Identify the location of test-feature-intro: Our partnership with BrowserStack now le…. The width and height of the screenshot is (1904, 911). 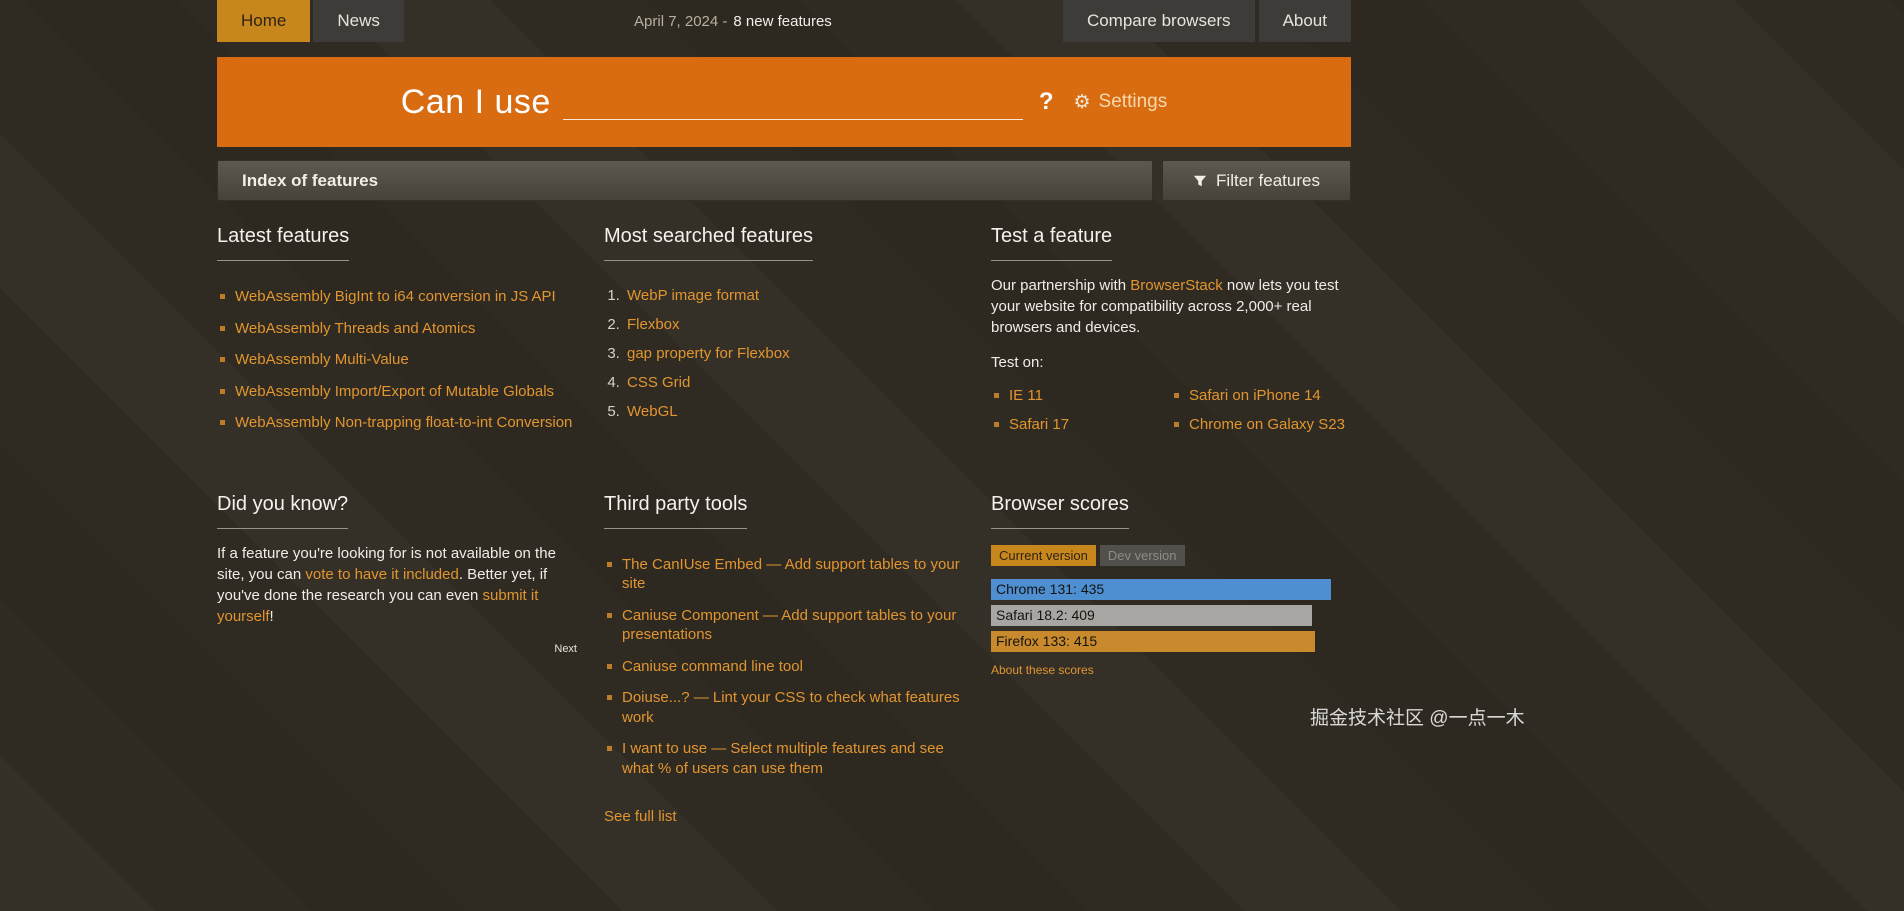
(1171, 306).